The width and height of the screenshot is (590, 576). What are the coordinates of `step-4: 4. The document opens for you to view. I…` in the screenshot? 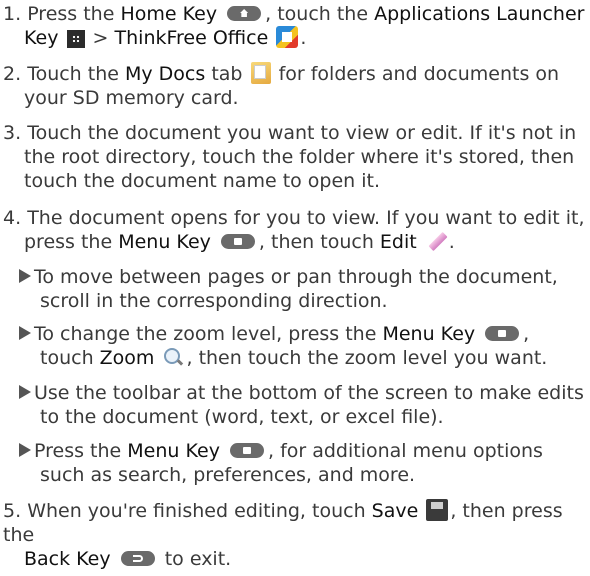 It's located at (295, 230).